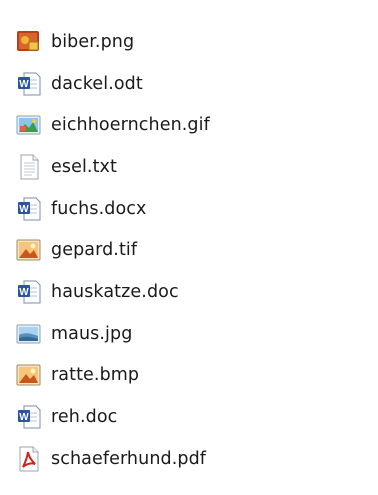 The image size is (378, 495). Describe the element at coordinates (186, 84) in the screenshot. I see `file-item-dackel-odt: W dackel.odt` at that location.